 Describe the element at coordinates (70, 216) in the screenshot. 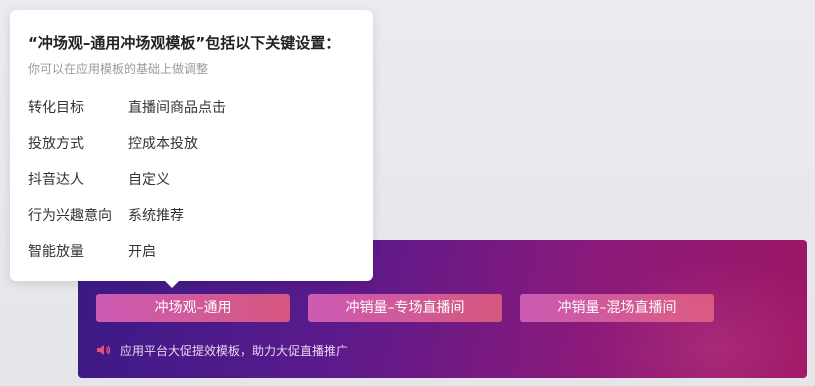

I see `setting-key: 行为兴趣意向` at that location.